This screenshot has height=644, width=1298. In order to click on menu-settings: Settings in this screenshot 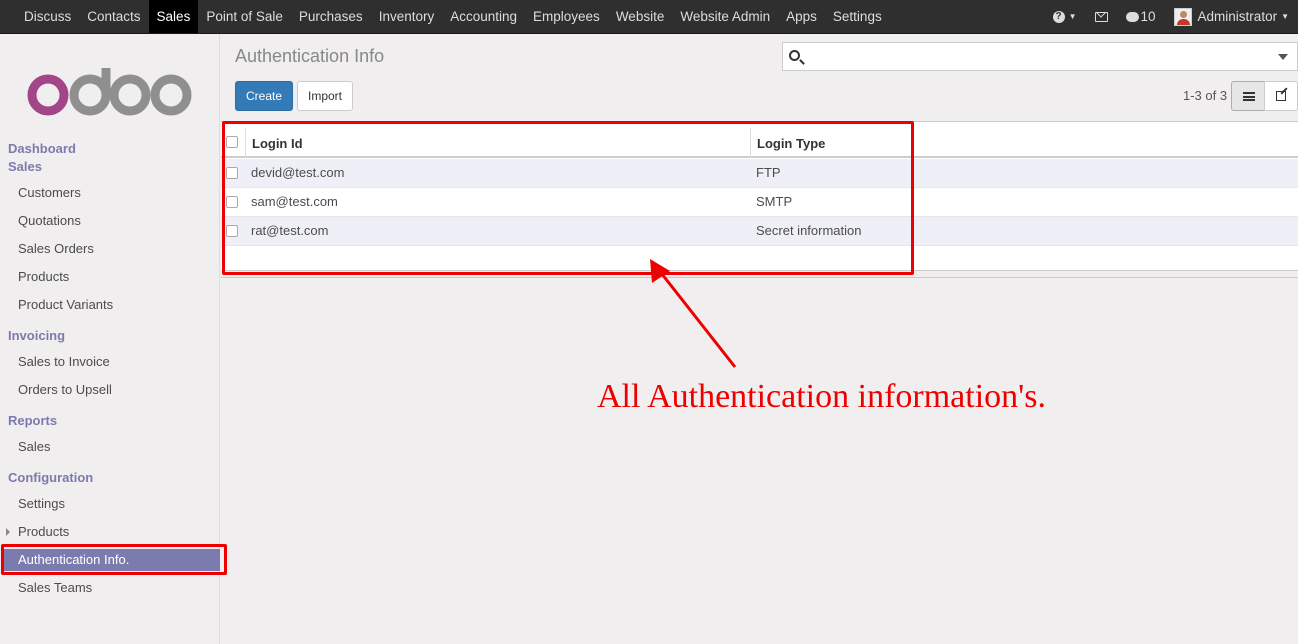, I will do `click(857, 16)`.